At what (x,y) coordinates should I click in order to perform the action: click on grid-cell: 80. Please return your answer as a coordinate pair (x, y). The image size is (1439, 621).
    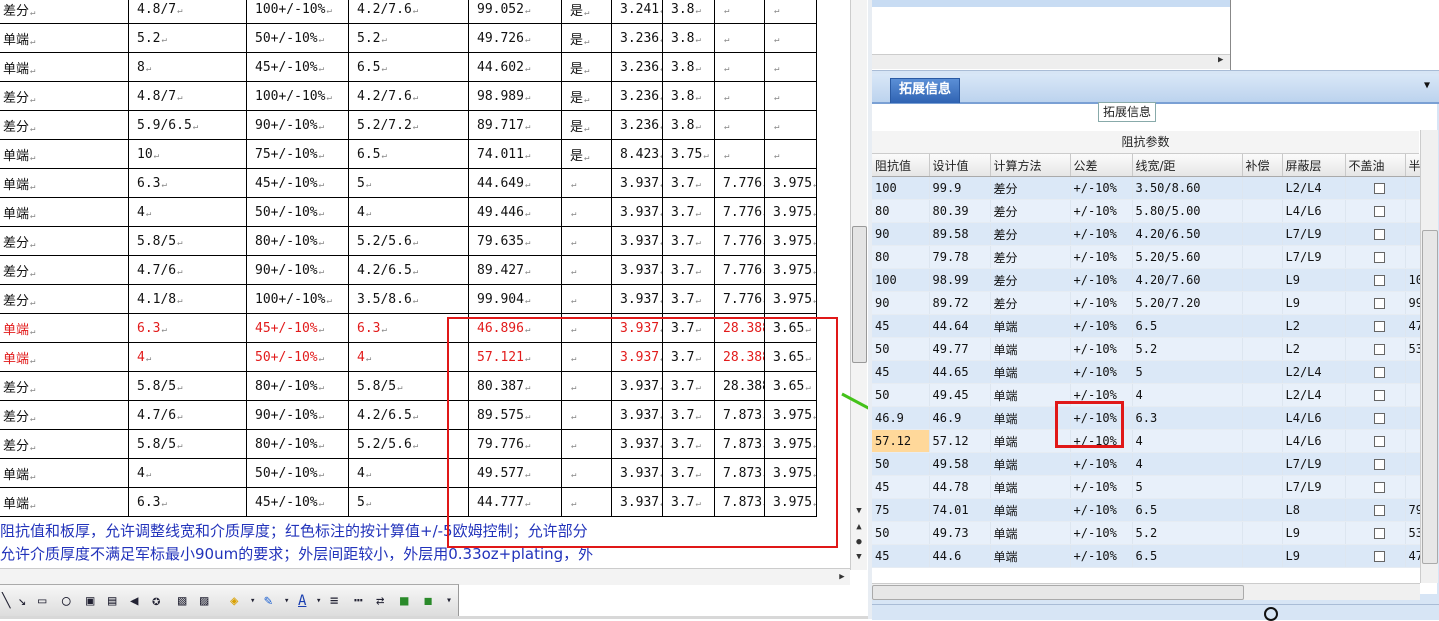
    Looking at the image, I should click on (901, 257).